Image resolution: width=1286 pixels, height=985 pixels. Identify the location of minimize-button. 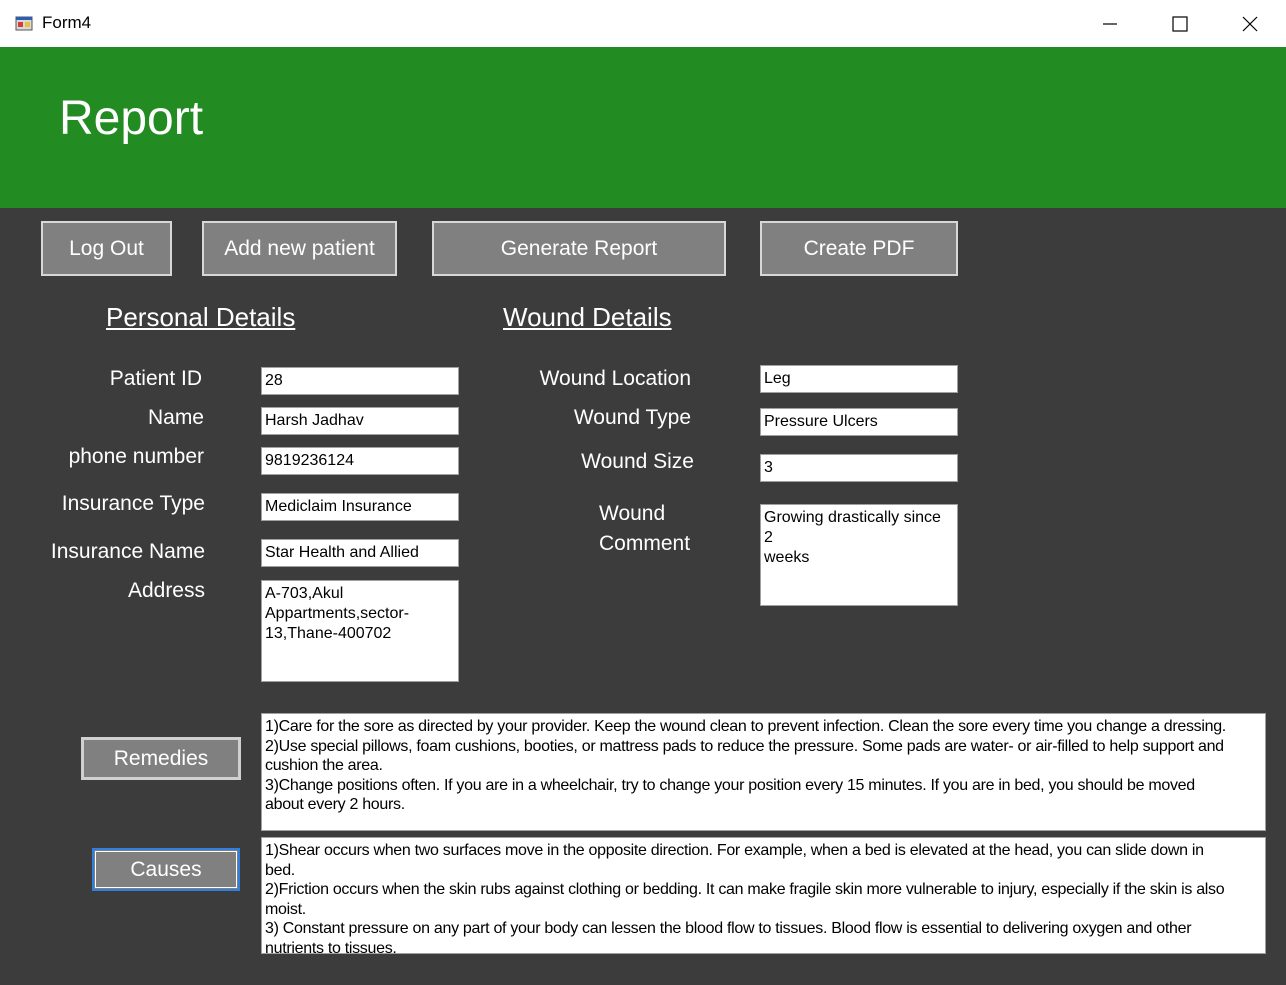
(1110, 23).